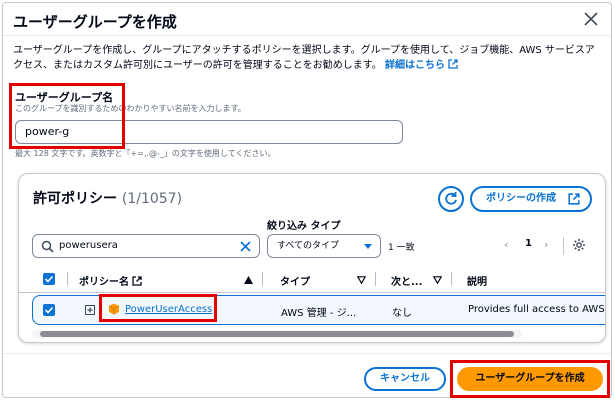  Describe the element at coordinates (308, 246) in the screenshot. I see `type-select-value: すべてのタイプ` at that location.